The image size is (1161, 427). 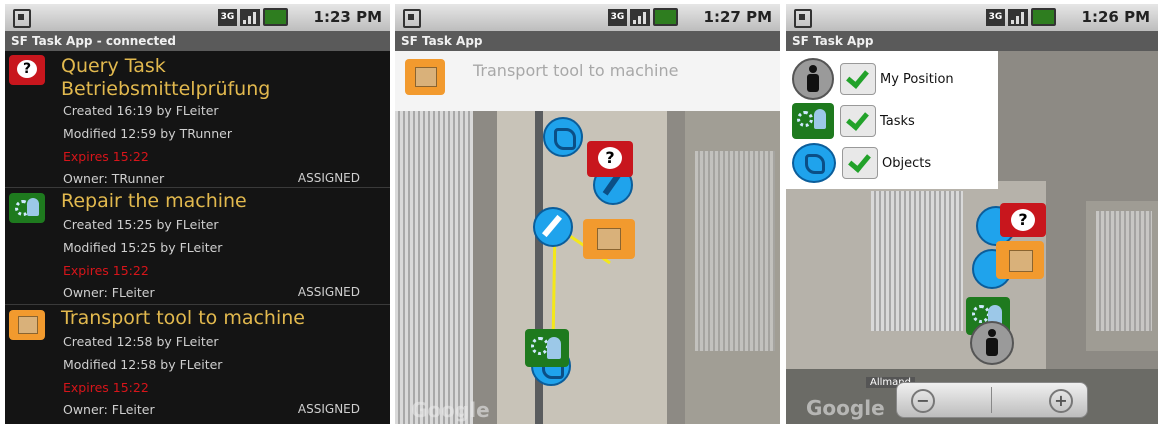 I want to click on checkbox-my-position, so click(x=858, y=79).